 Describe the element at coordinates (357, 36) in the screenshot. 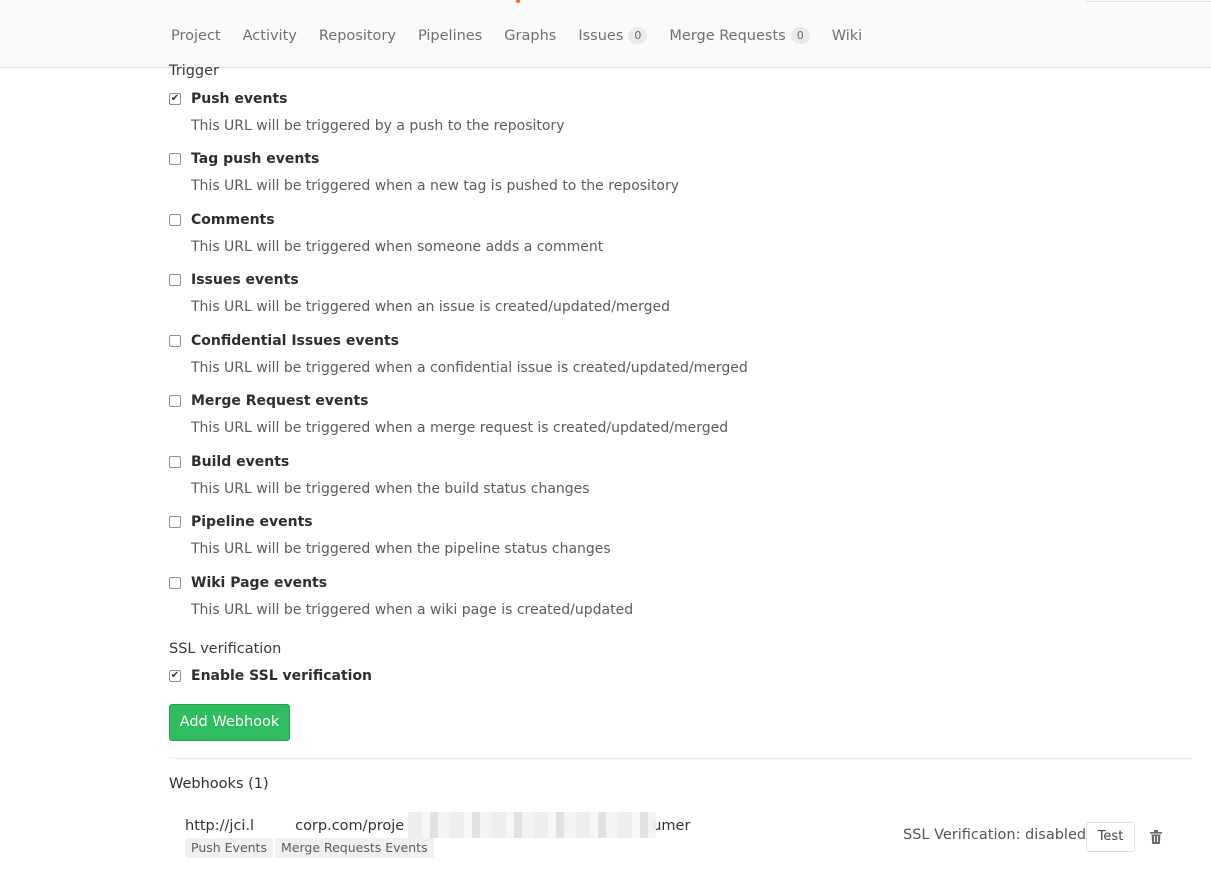

I see `tab-repository: Repository` at that location.